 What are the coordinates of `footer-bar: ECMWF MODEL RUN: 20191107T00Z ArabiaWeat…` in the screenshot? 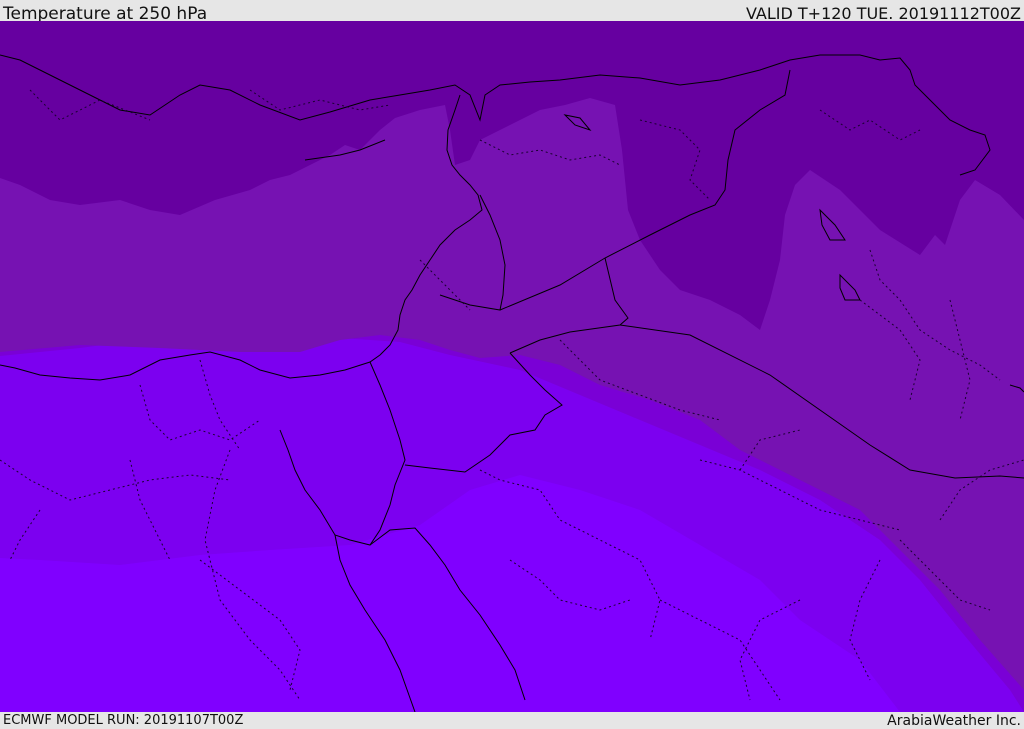 It's located at (512, 720).